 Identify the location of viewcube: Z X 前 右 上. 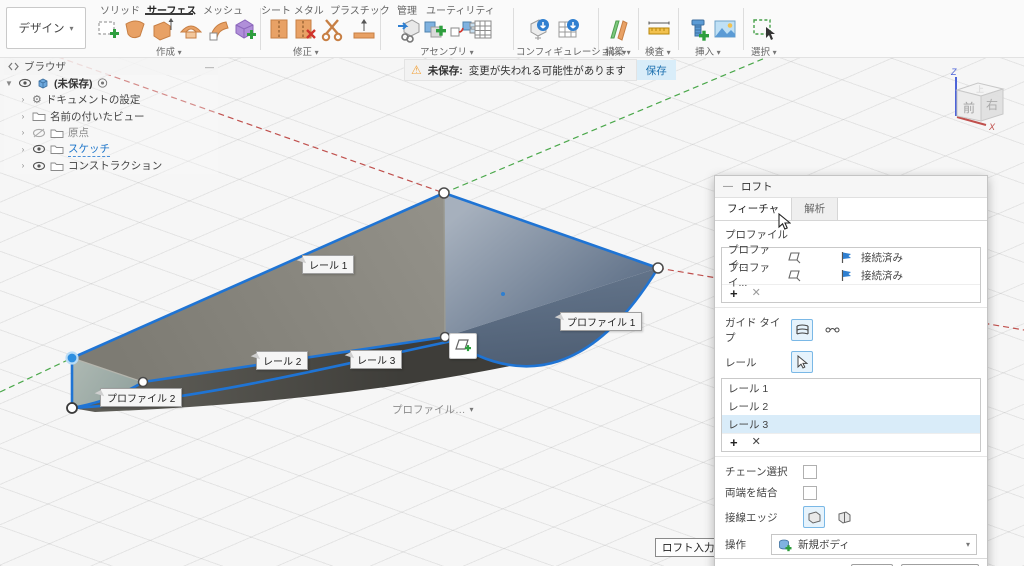
(972, 102).